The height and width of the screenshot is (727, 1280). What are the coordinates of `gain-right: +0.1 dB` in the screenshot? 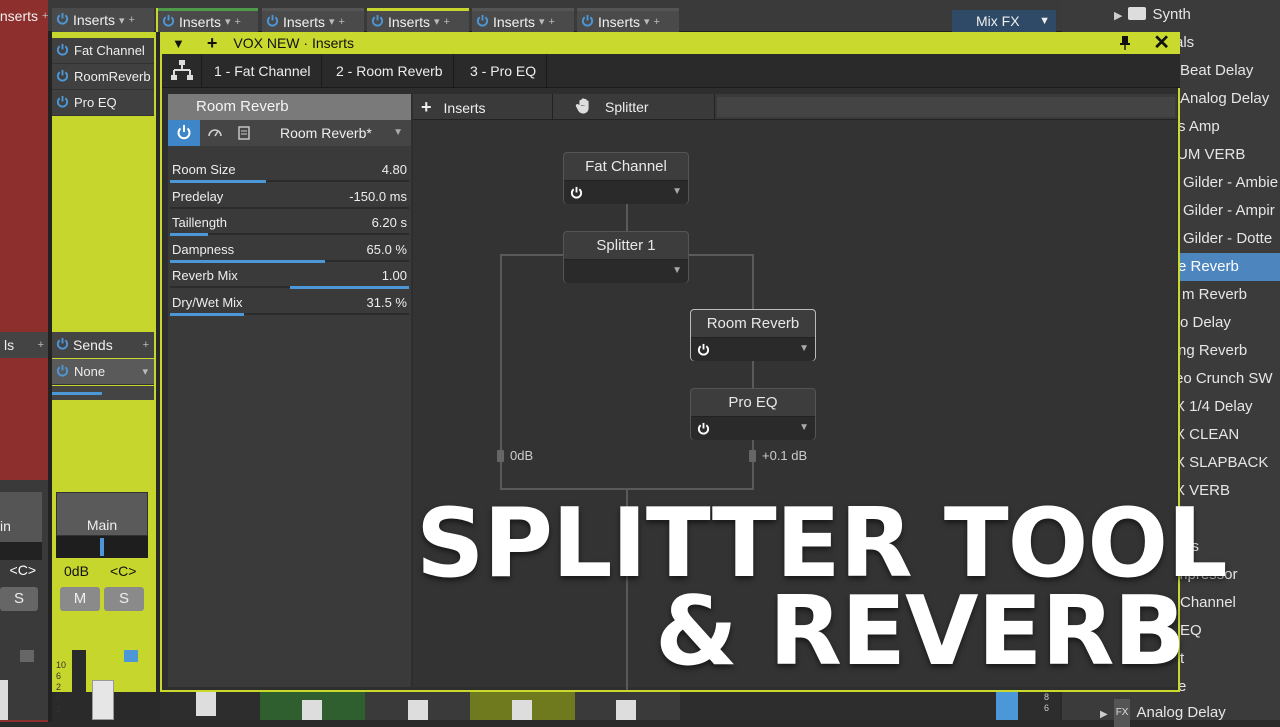 It's located at (778, 455).